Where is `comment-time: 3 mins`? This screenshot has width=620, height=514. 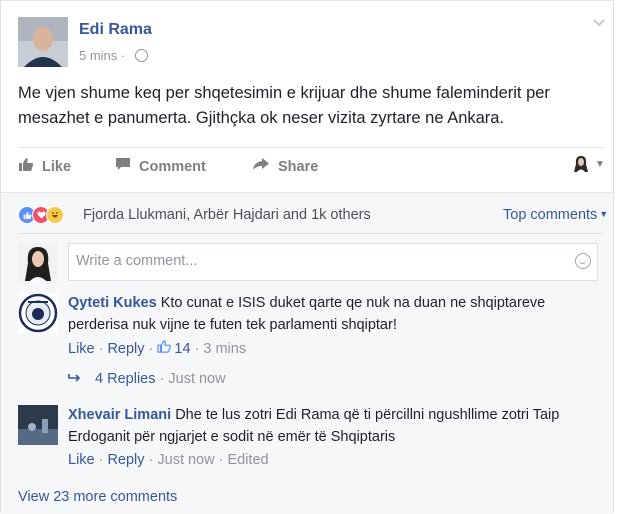 comment-time: 3 mins is located at coordinates (224, 349).